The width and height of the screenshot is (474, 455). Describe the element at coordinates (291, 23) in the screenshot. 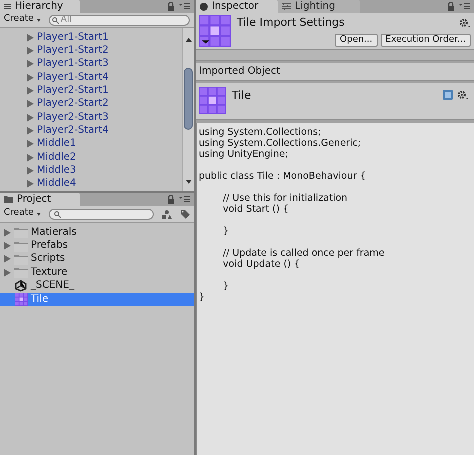

I see `inspector-title: Tile Import Settings` at that location.